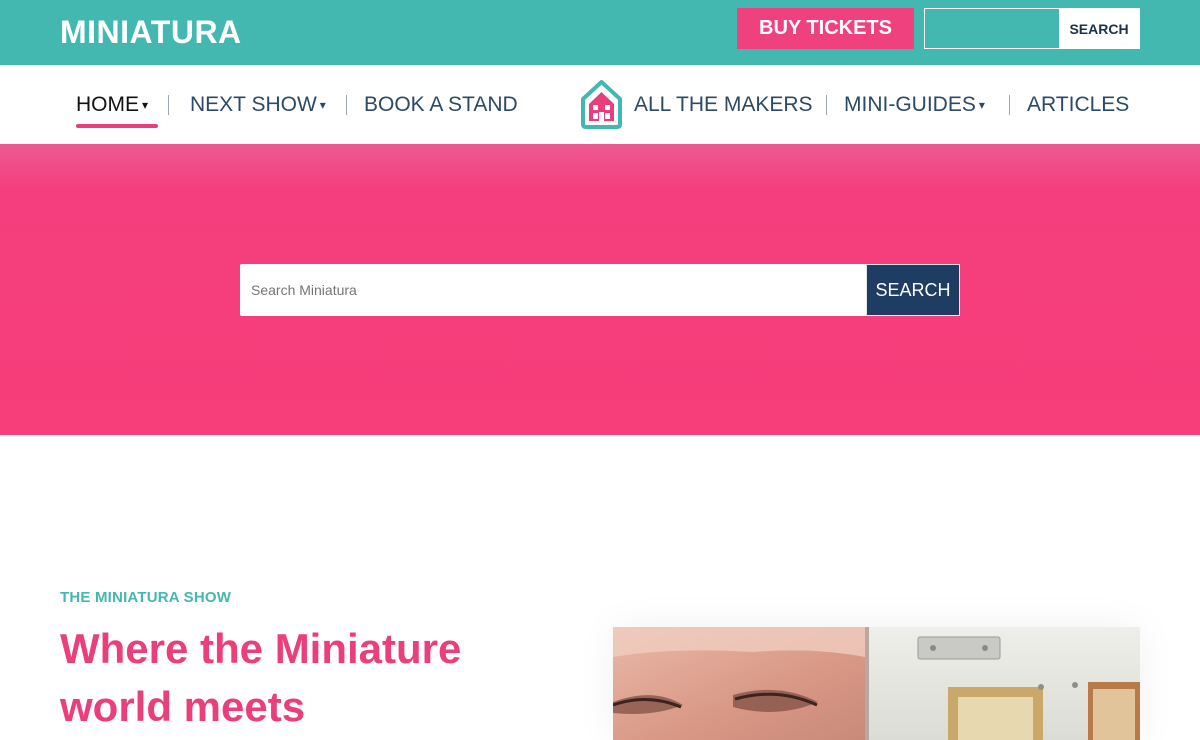 This screenshot has height=740, width=1200. I want to click on section-headline: Where the Miniature world meets, so click(261, 677).